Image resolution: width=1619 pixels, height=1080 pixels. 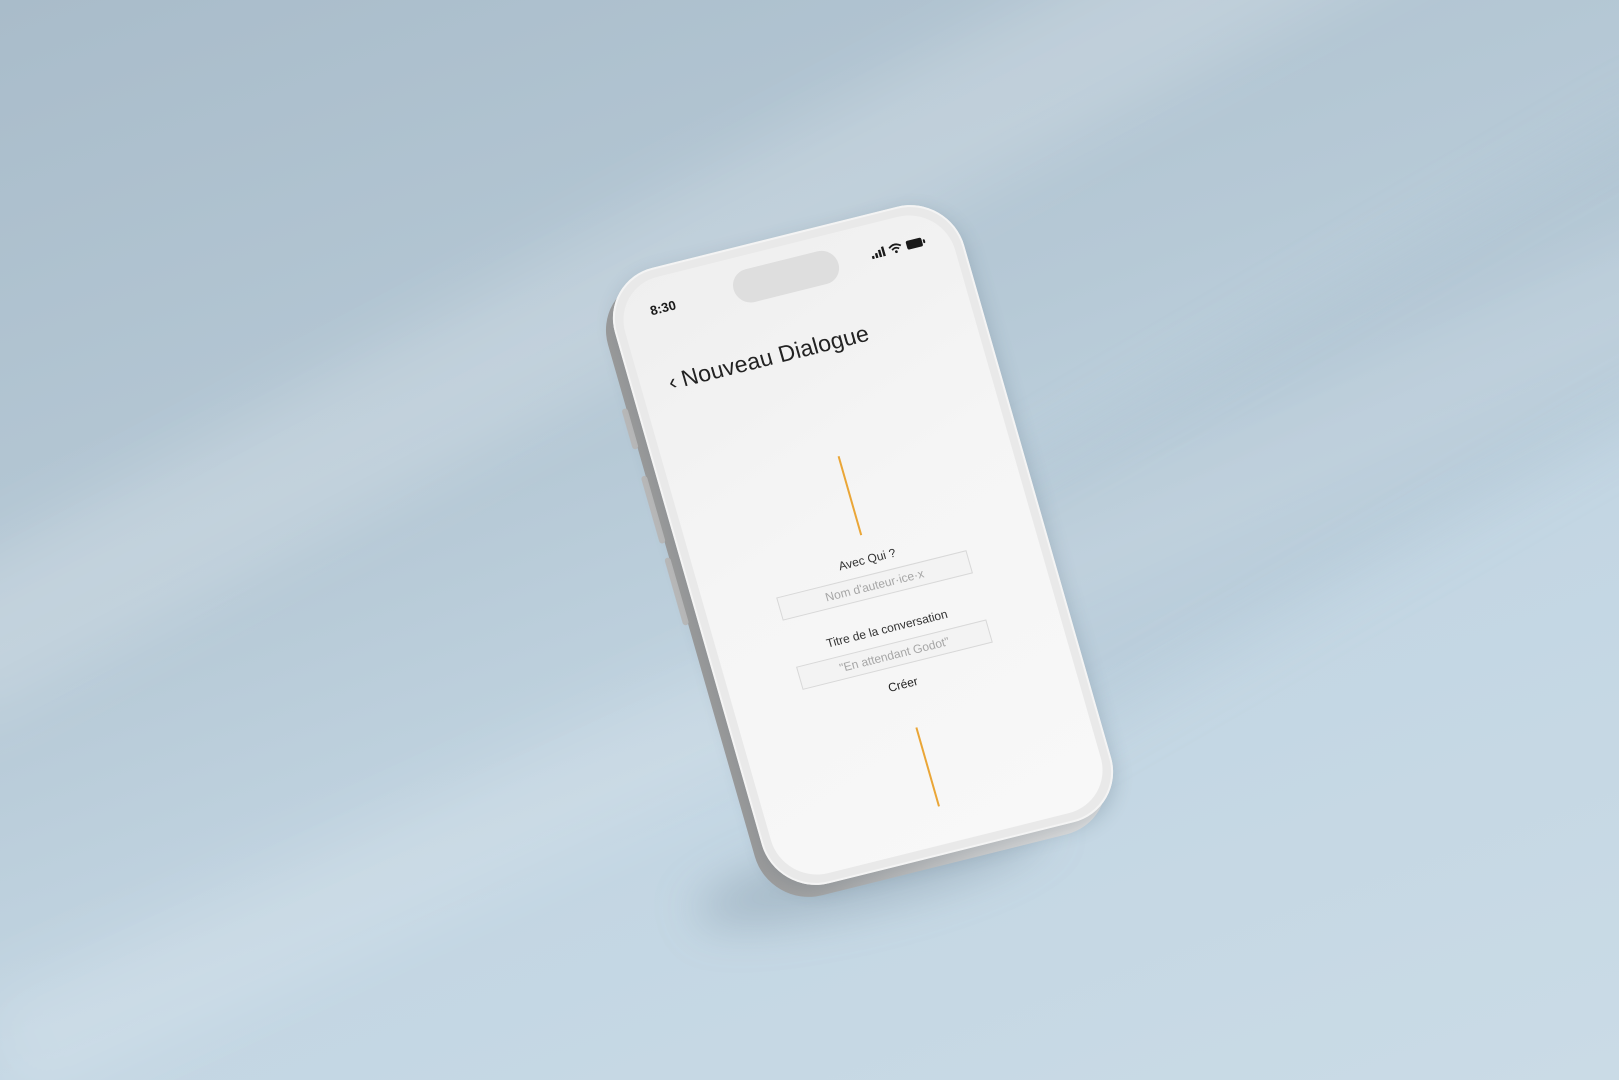 I want to click on status-icons, so click(x=898, y=248).